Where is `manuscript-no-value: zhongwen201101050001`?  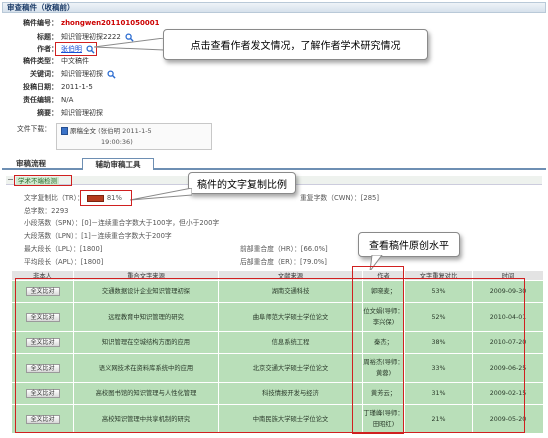
manuscript-no-value: zhongwen201101050001 is located at coordinates (110, 23).